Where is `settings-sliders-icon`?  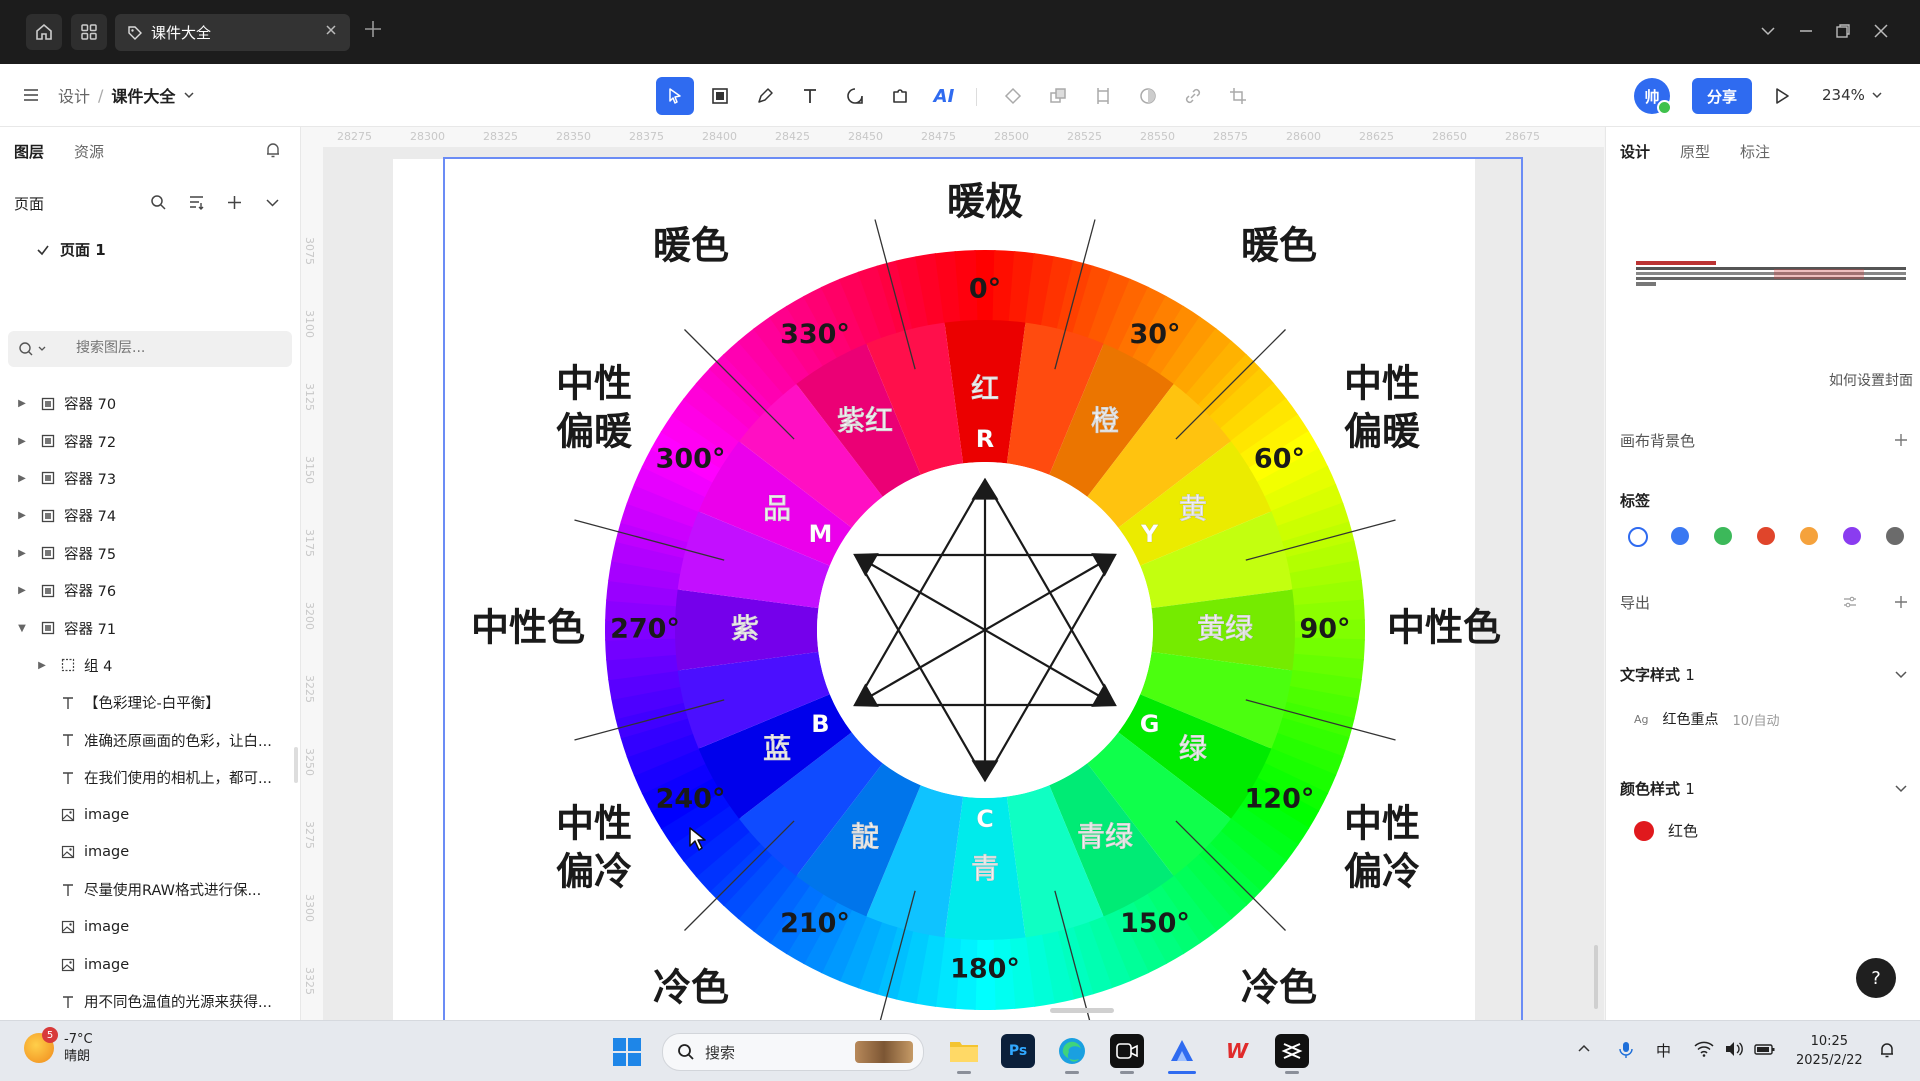
settings-sliders-icon is located at coordinates (1850, 602).